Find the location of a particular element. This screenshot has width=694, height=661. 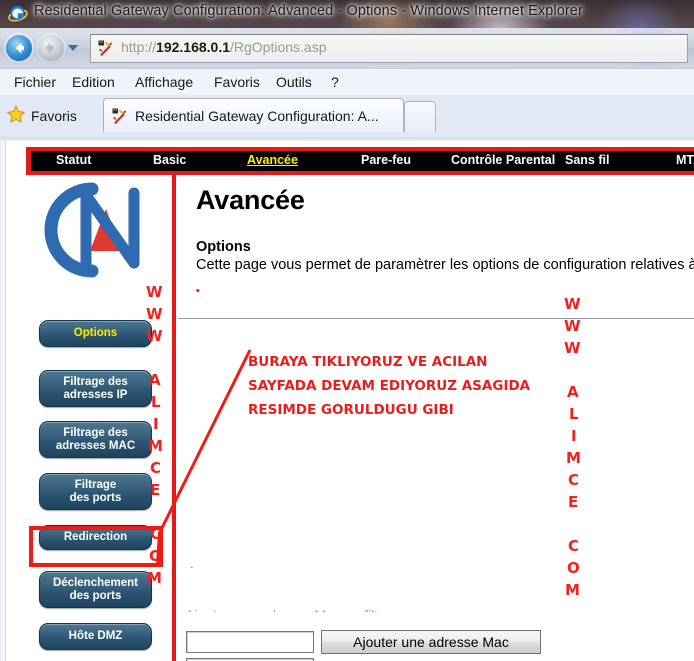

sidebar-item-options: Options is located at coordinates (95, 333).